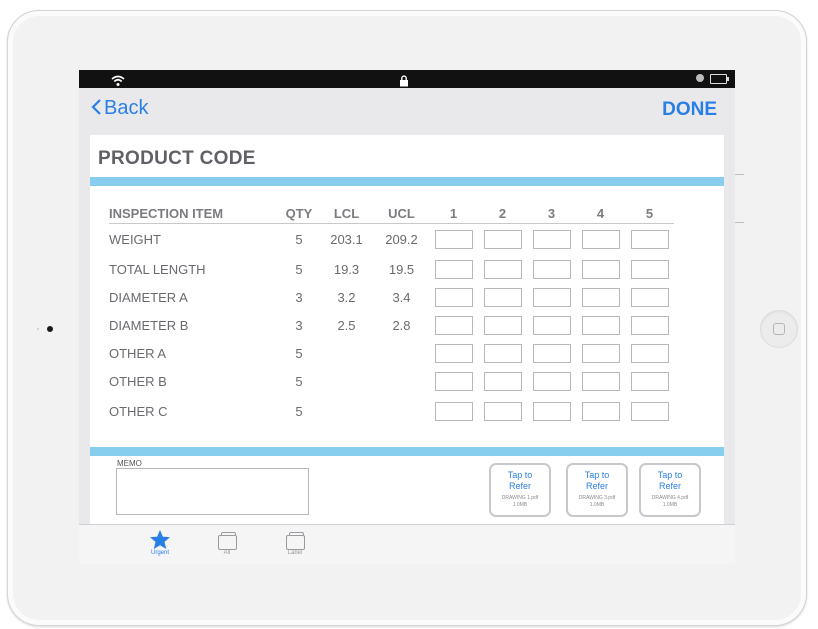  I want to click on refer-drawing-4-button: Tap to Refer DRAWING 4.pdf 1.0MB, so click(670, 490).